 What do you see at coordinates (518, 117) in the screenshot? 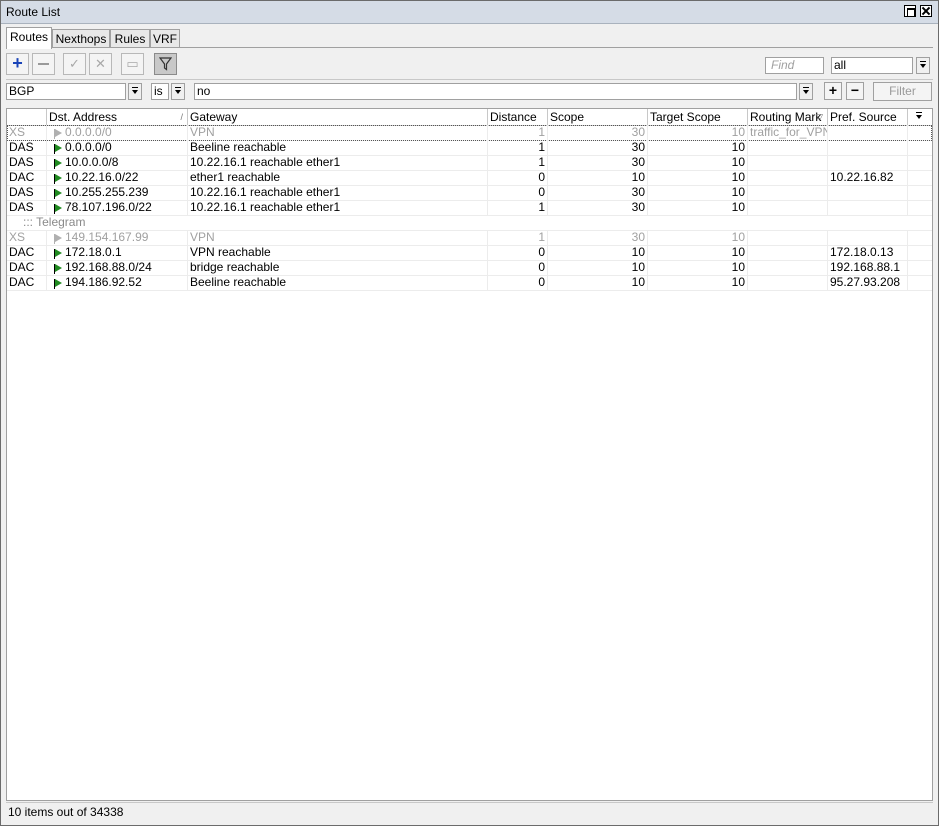
I see `column-distance: Distance` at bounding box center [518, 117].